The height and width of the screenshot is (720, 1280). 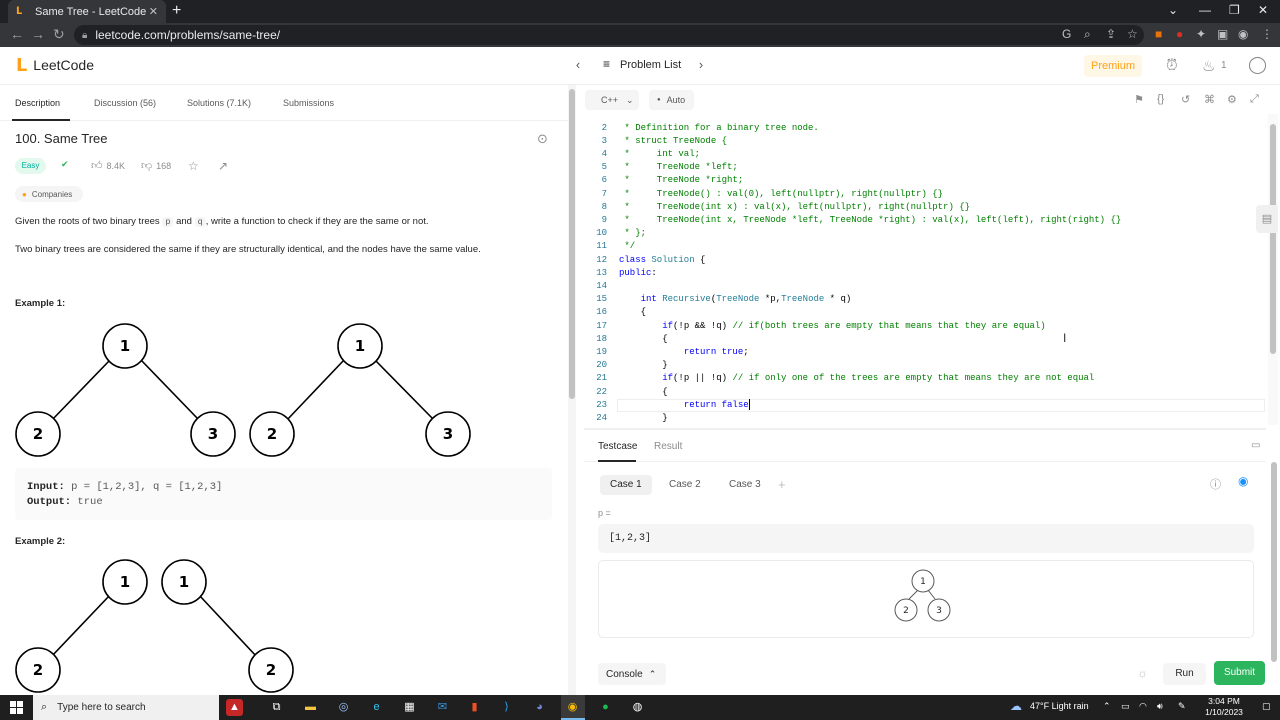 What do you see at coordinates (542, 139) in the screenshot?
I see `more-options-icon: ⊙` at bounding box center [542, 139].